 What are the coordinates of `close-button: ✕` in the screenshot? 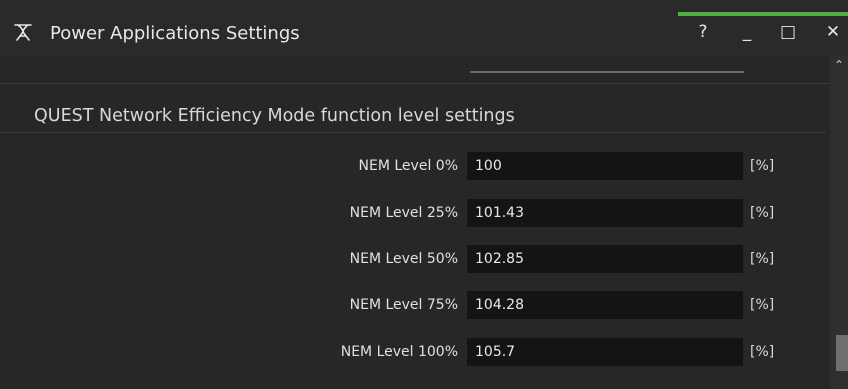 It's located at (833, 32).